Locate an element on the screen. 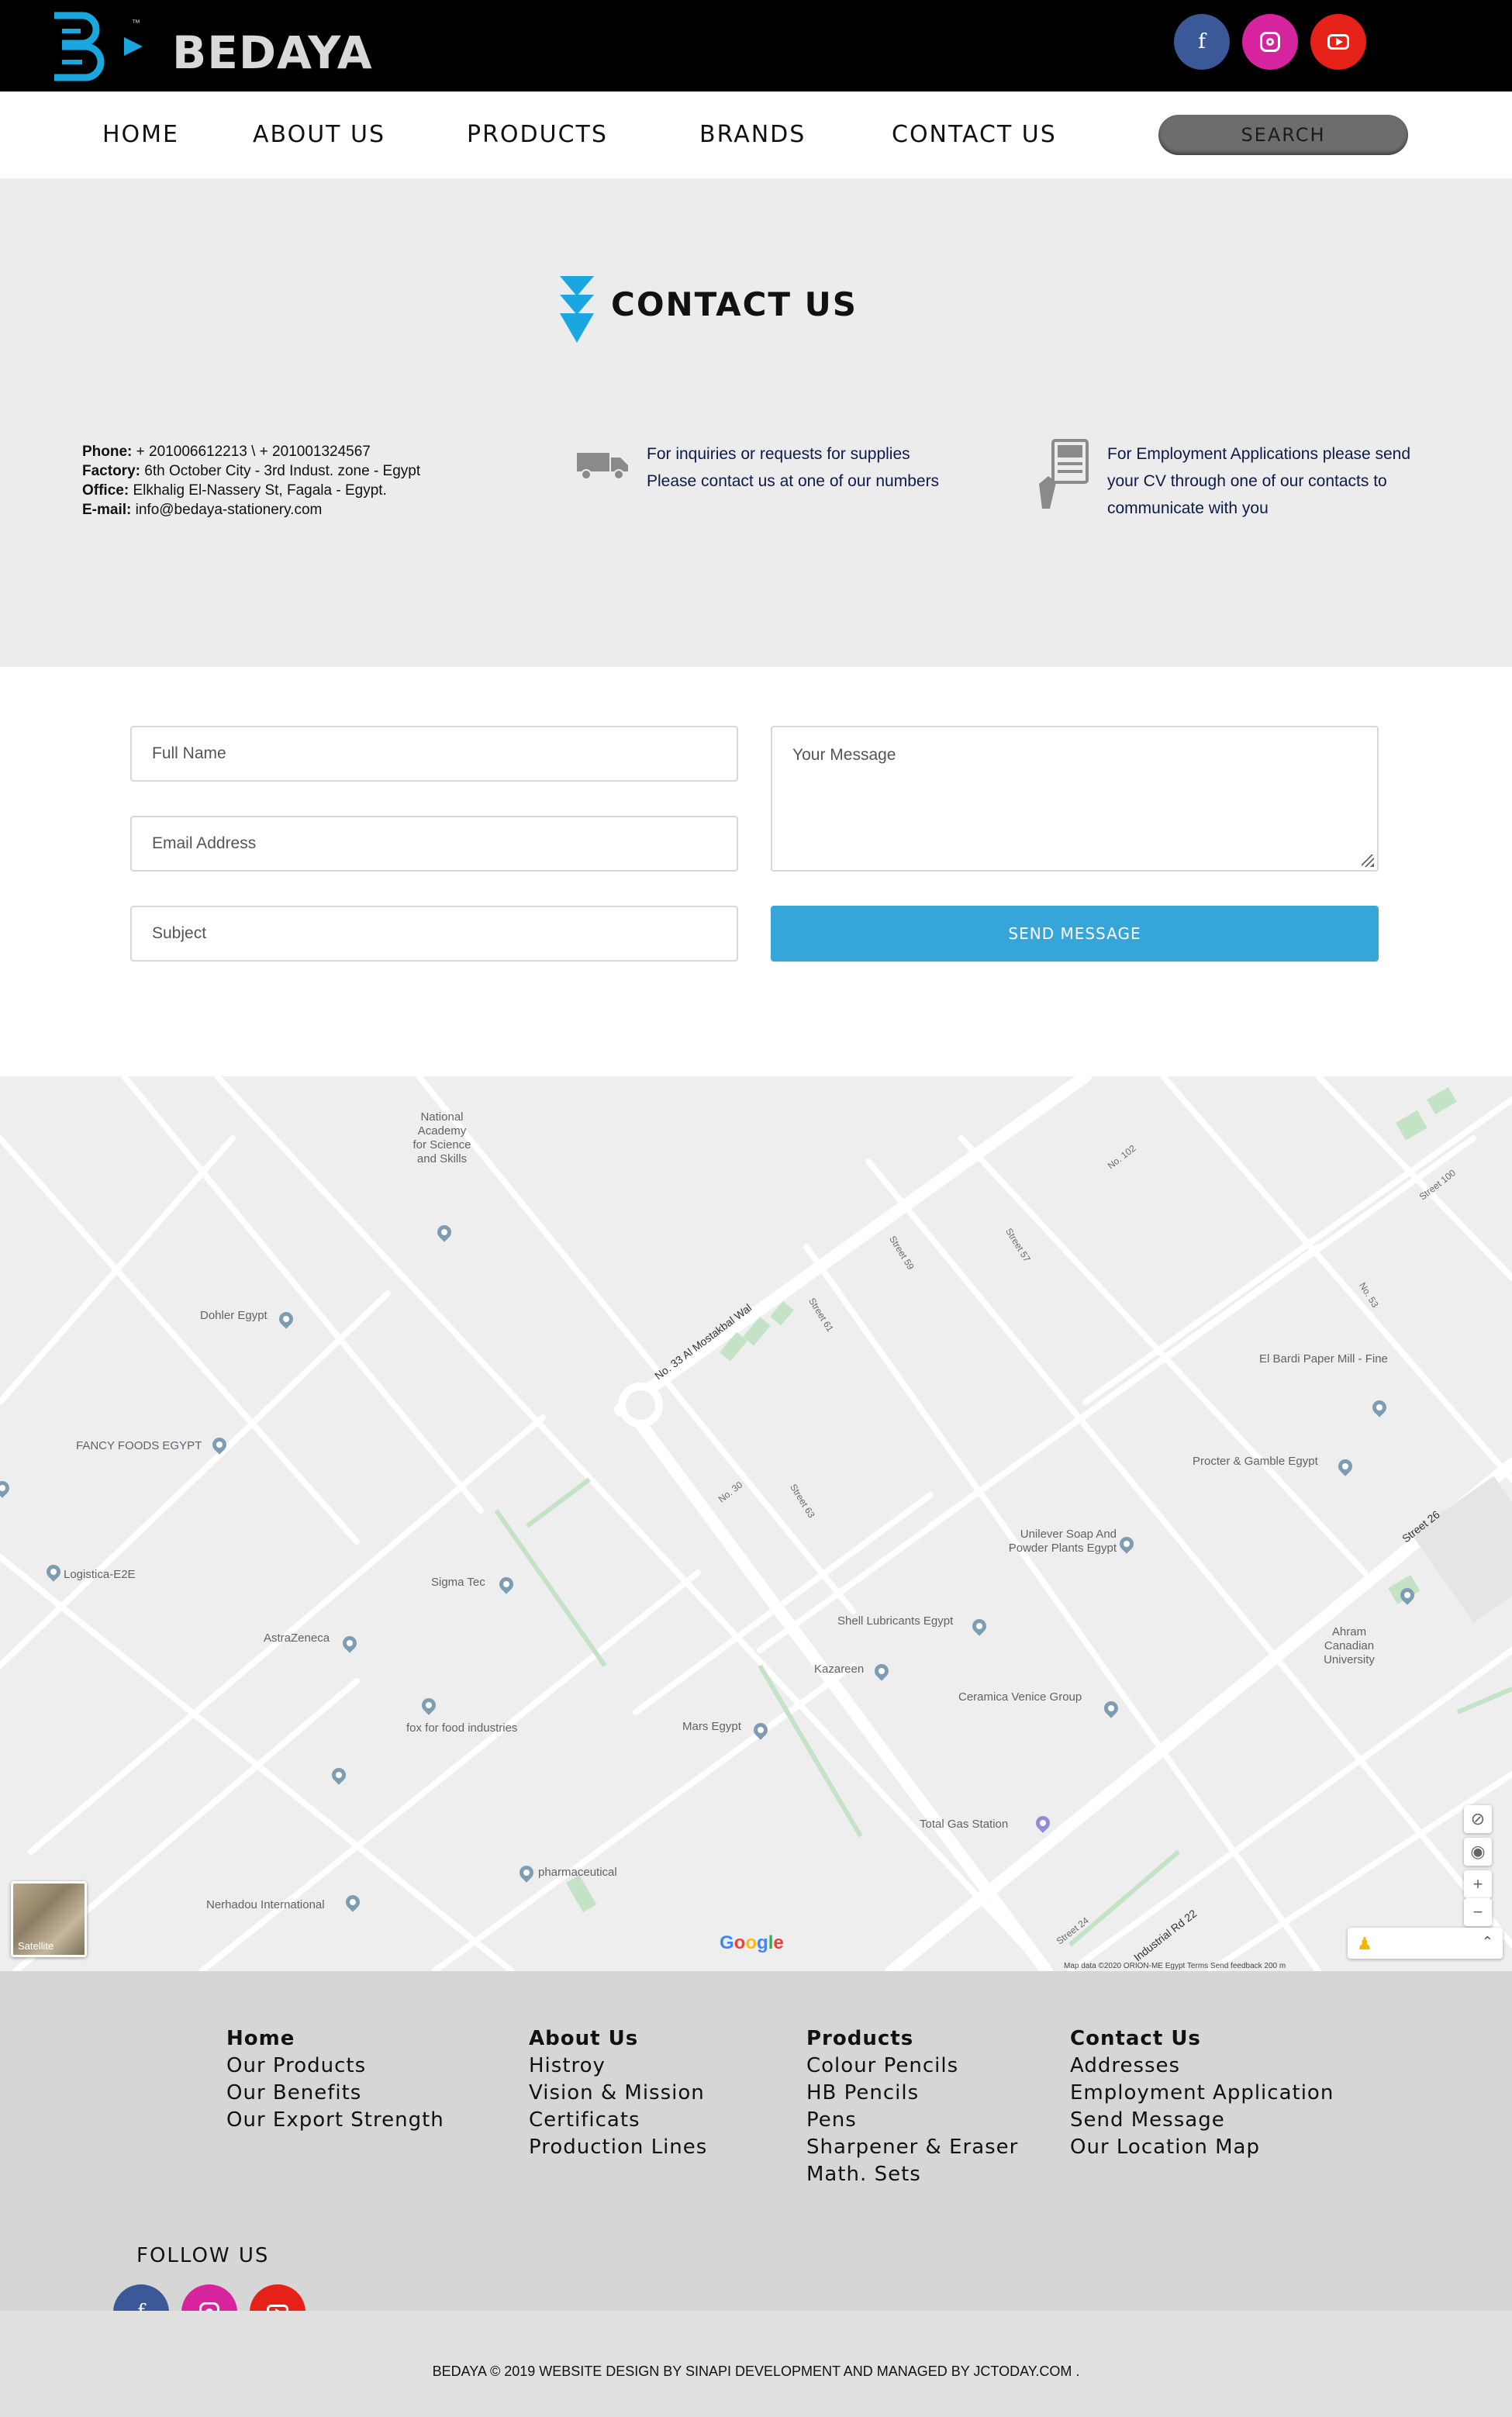 This screenshot has width=1512, height=2417. youtube-button is located at coordinates (1338, 42).